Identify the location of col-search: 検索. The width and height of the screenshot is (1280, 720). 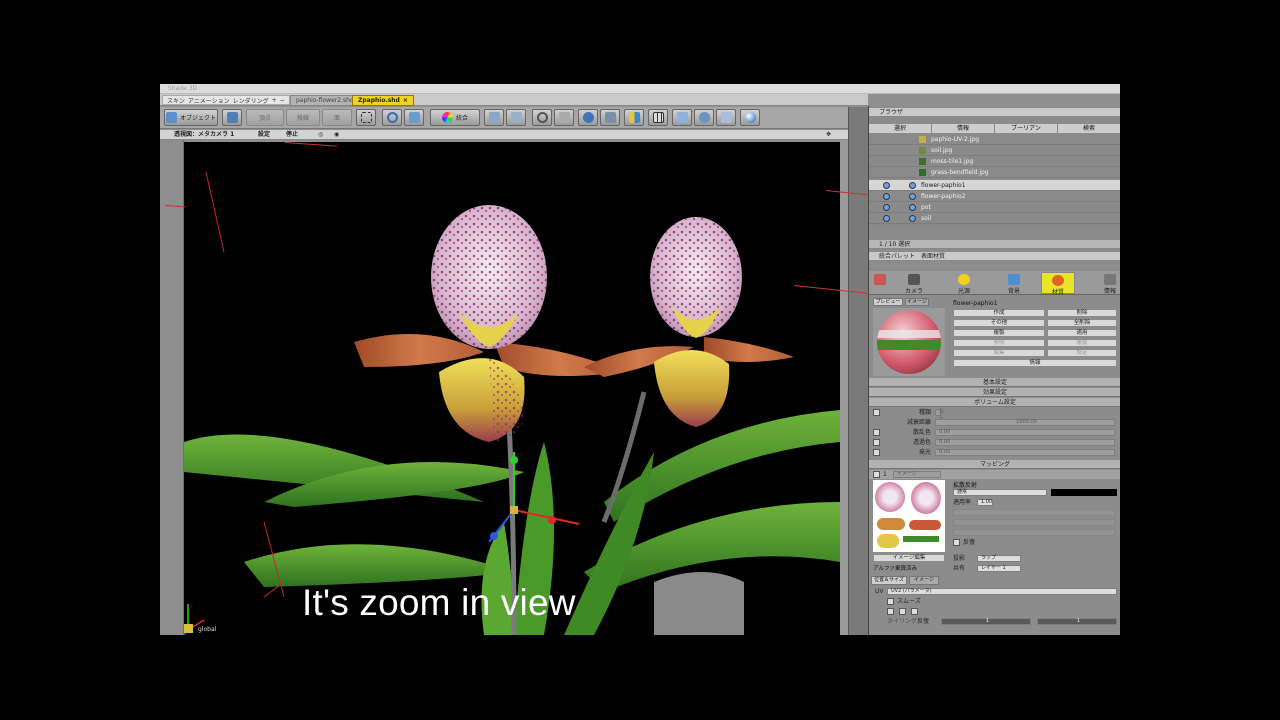
(1089, 128).